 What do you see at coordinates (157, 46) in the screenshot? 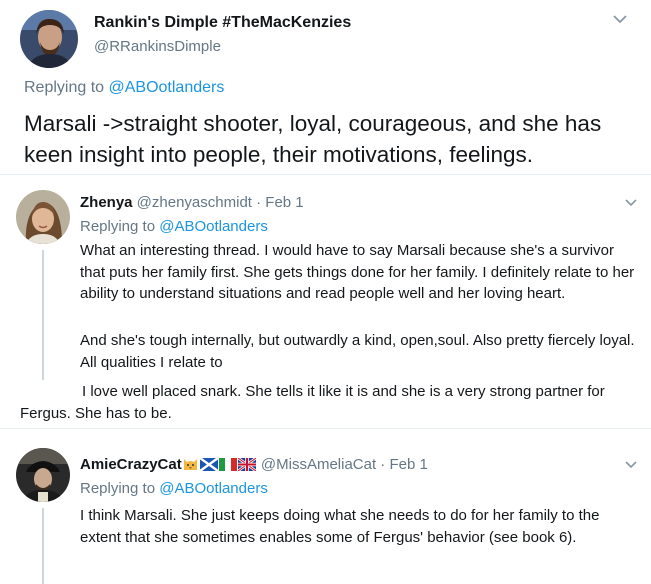
I see `author-handle: @RRankinsDimple` at bounding box center [157, 46].